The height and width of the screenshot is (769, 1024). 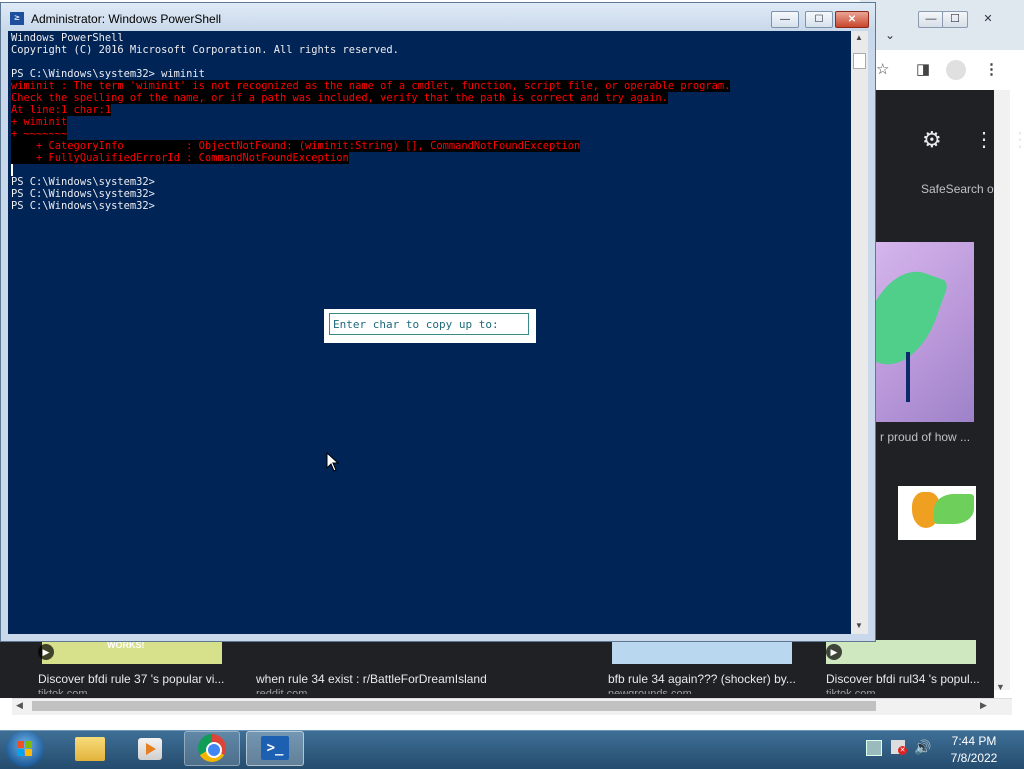 I want to click on copy-up-to-input: Enter char to copy up to:, so click(x=429, y=324).